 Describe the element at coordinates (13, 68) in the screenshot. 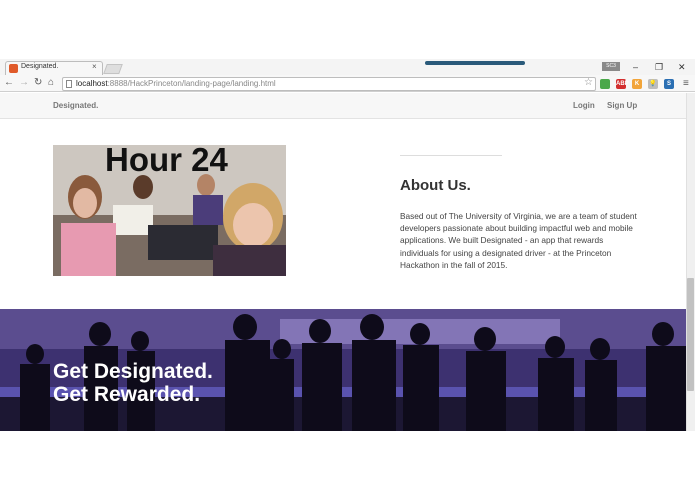

I see `favicon-icon` at that location.